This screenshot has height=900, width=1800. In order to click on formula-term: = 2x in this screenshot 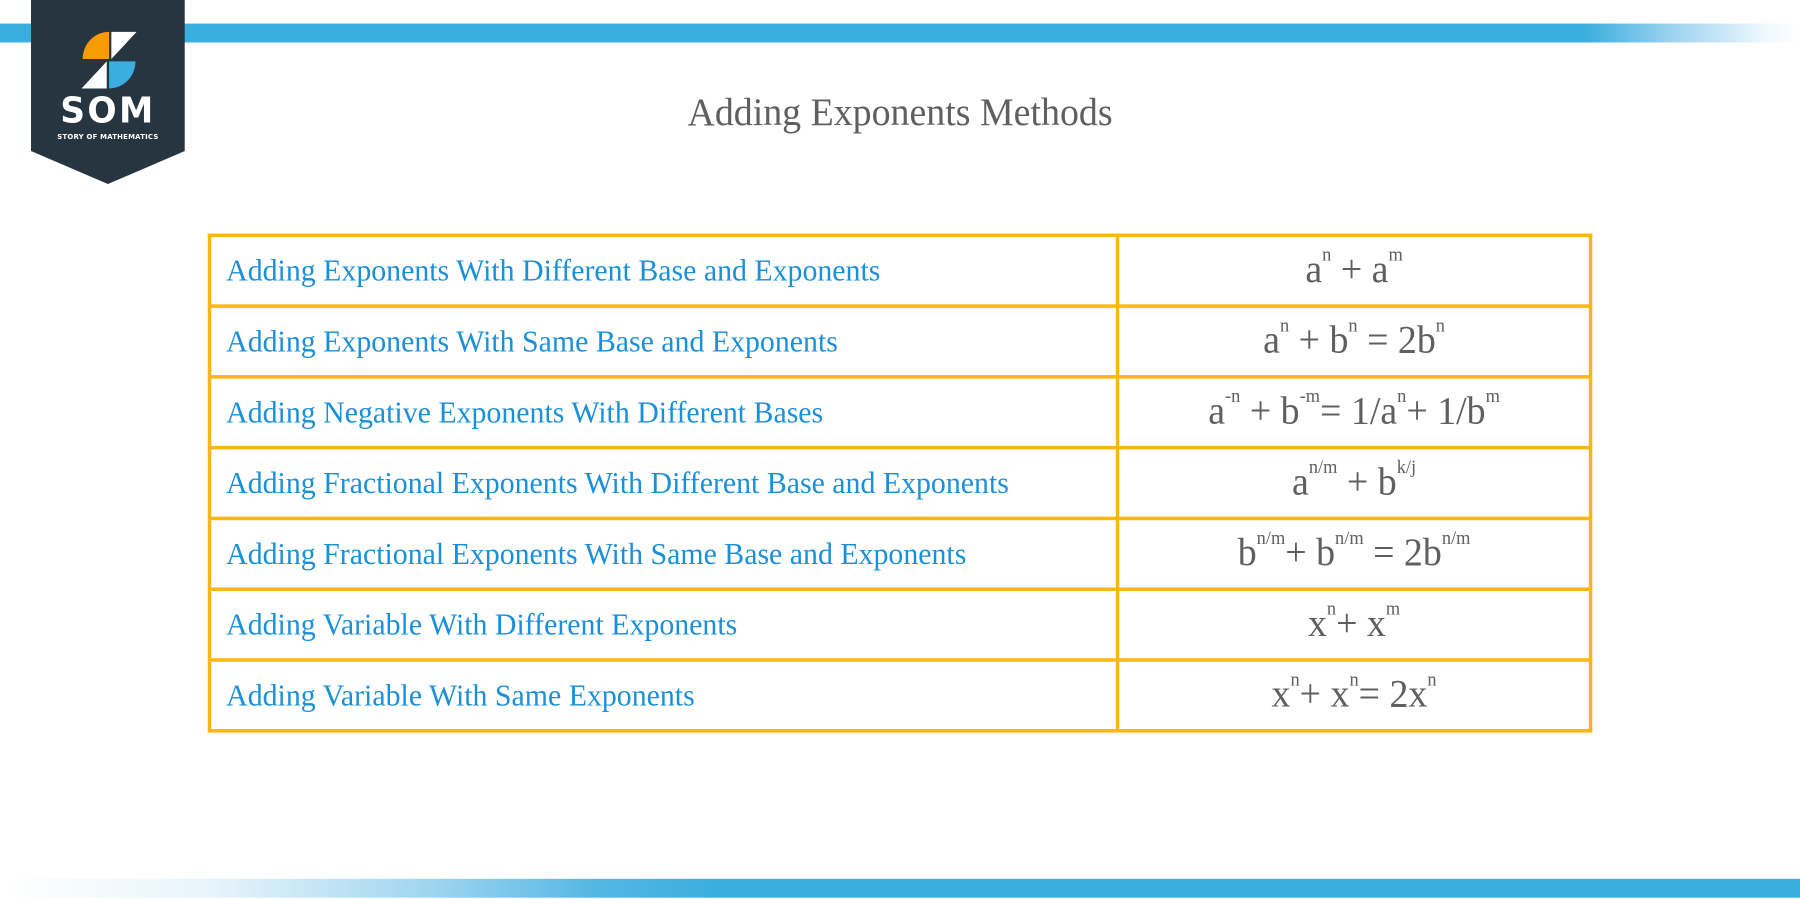, I will do `click(1393, 695)`.